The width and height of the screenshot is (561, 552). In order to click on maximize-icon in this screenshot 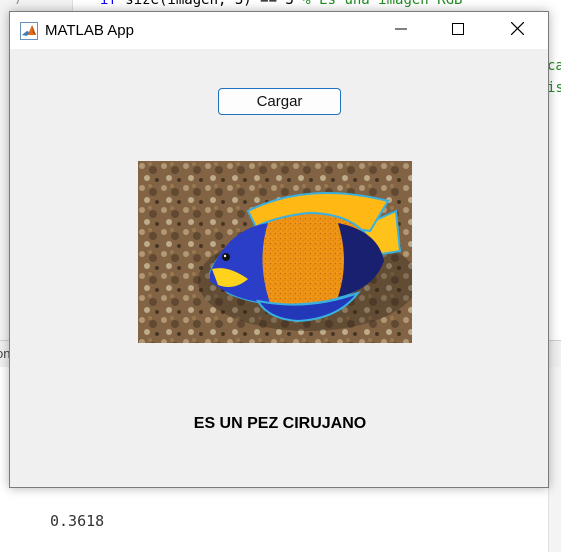, I will do `click(458, 31)`.